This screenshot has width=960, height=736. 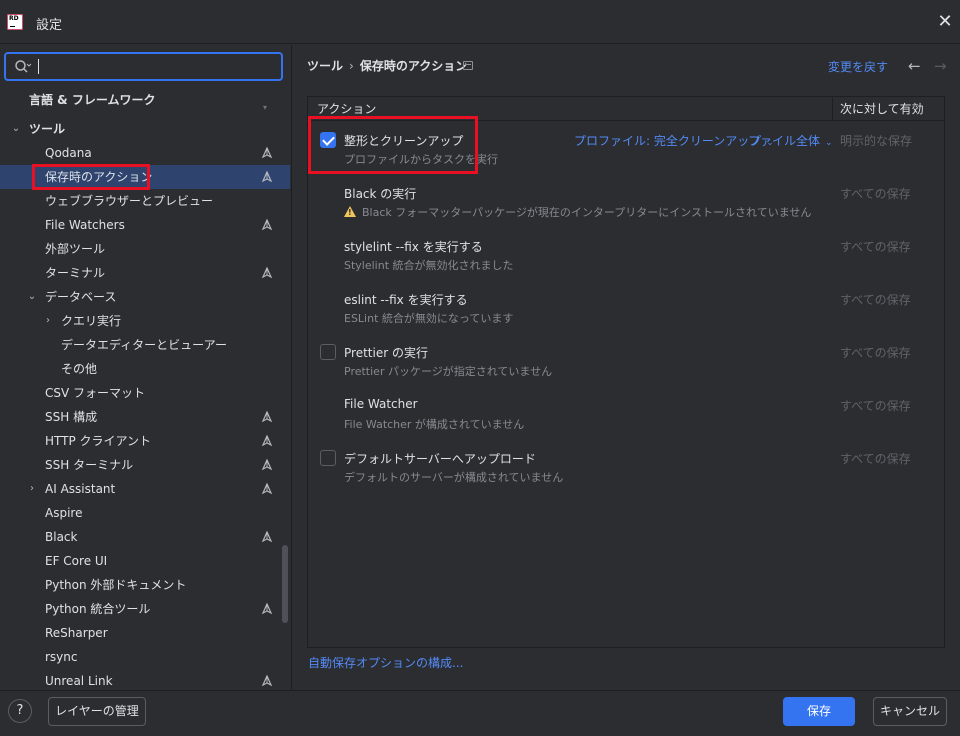 I want to click on action-subtitle: ESLint 統合が無効になっています, so click(x=429, y=318).